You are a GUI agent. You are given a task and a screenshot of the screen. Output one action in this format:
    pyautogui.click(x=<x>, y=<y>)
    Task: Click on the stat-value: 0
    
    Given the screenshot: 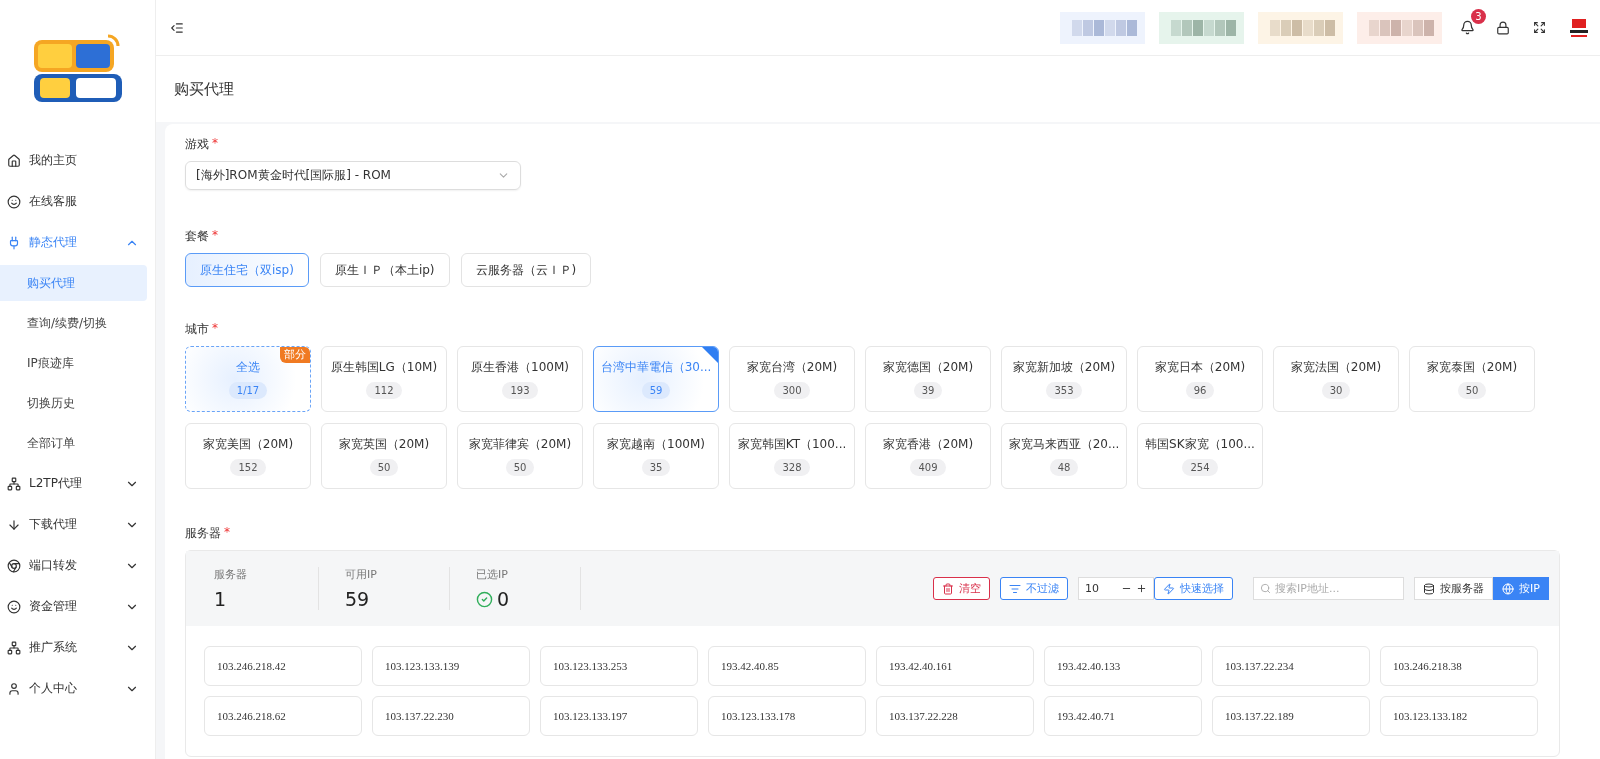 What is the action you would take?
    pyautogui.click(x=503, y=599)
    